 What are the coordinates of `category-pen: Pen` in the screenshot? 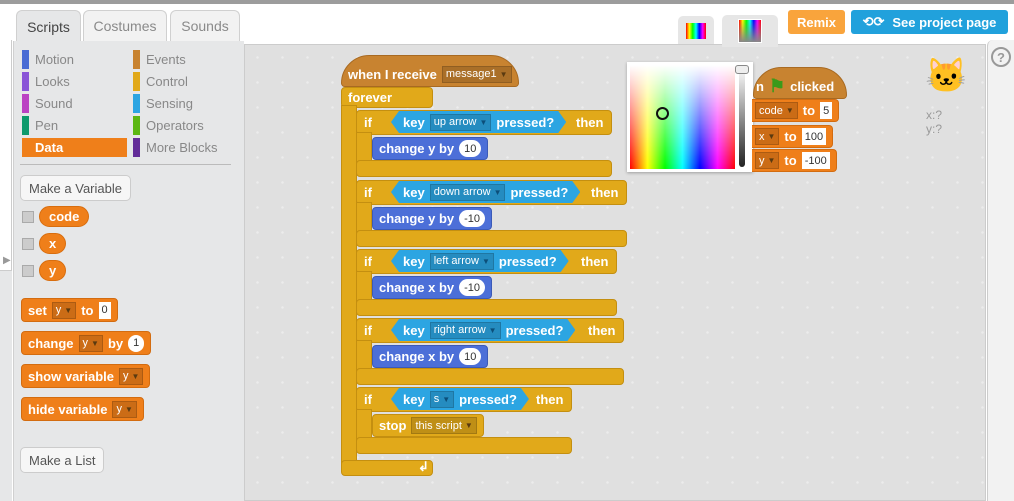 It's located at (74, 125).